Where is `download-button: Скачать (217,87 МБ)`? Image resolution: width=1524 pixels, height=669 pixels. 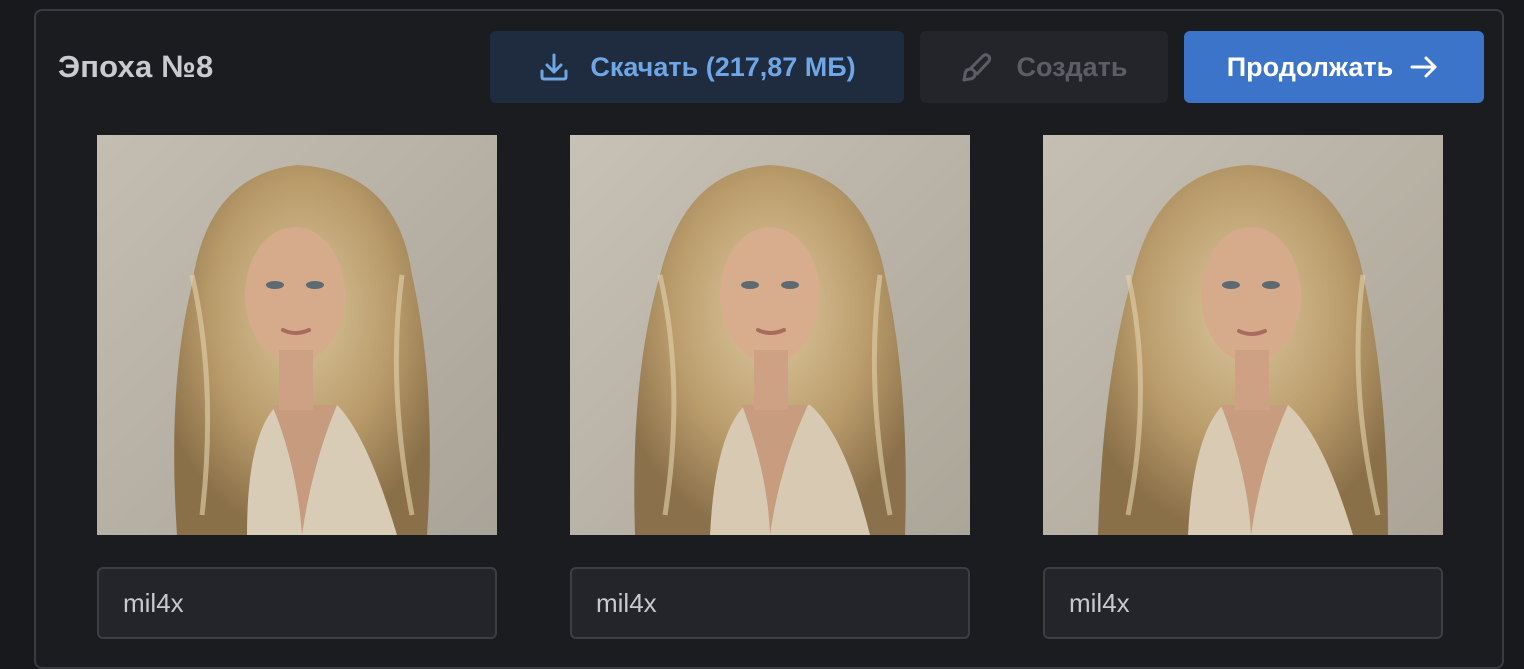
download-button: Скачать (217,87 МБ) is located at coordinates (697, 67).